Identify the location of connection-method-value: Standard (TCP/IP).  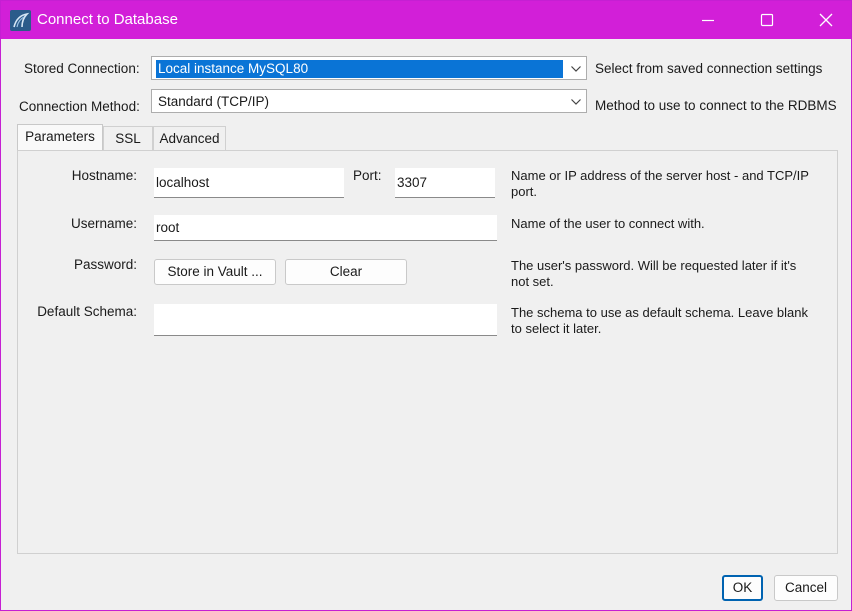
(214, 101).